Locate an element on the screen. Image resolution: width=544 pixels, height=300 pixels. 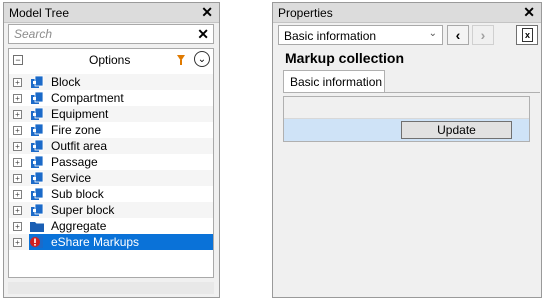
grid-row is located at coordinates (406, 108).